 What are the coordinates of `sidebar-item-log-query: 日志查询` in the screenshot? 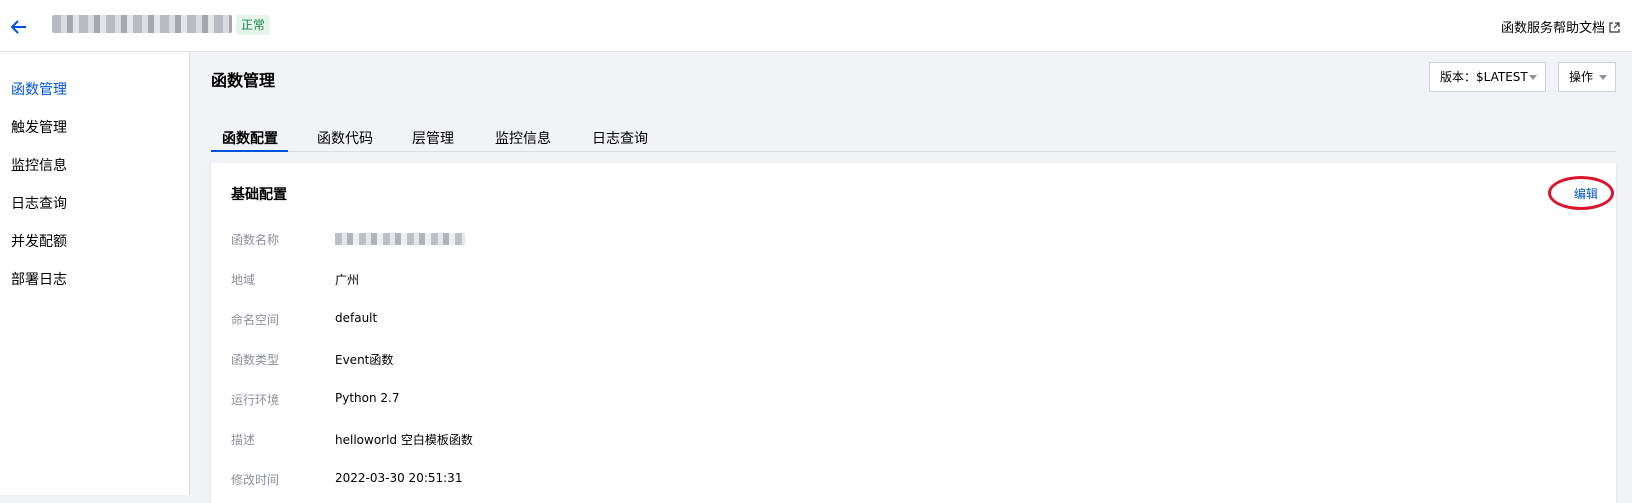 It's located at (39, 204).